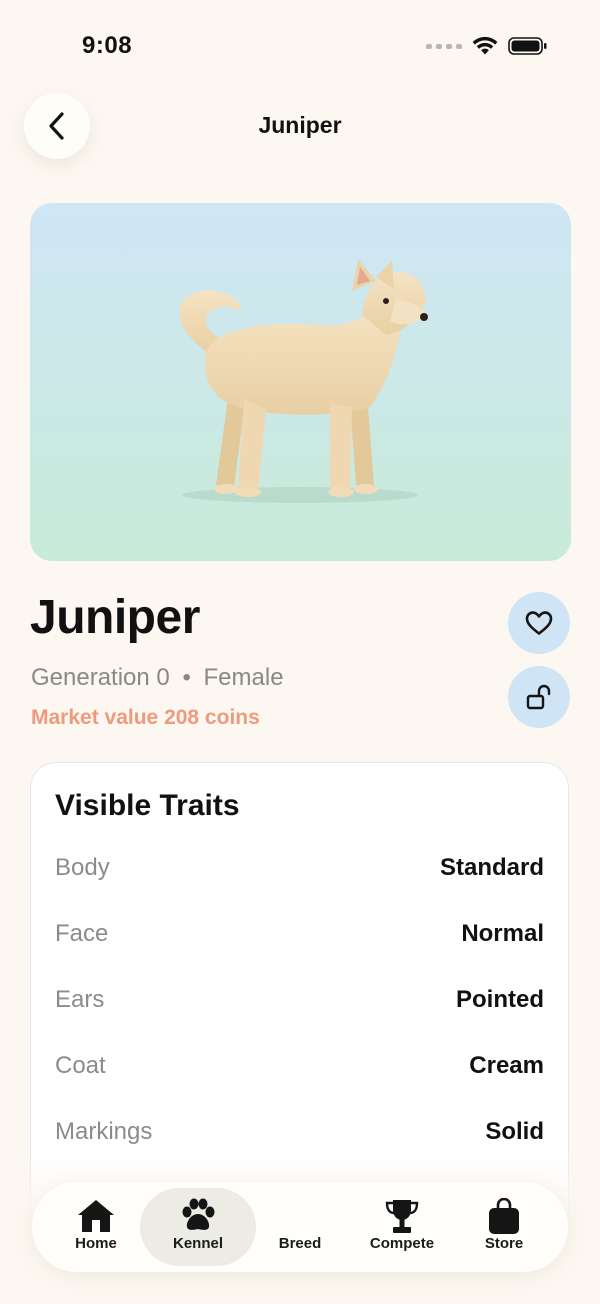  What do you see at coordinates (145, 717) in the screenshot?
I see `market-value: Market value 208 coins` at bounding box center [145, 717].